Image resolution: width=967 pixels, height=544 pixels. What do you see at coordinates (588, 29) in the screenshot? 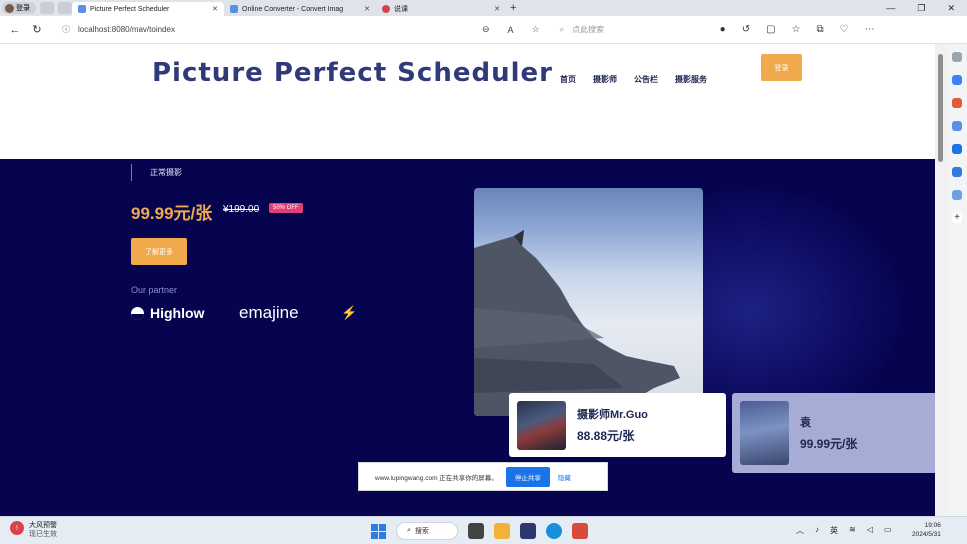
I see `search-placeholder: 点此搜索` at bounding box center [588, 29].